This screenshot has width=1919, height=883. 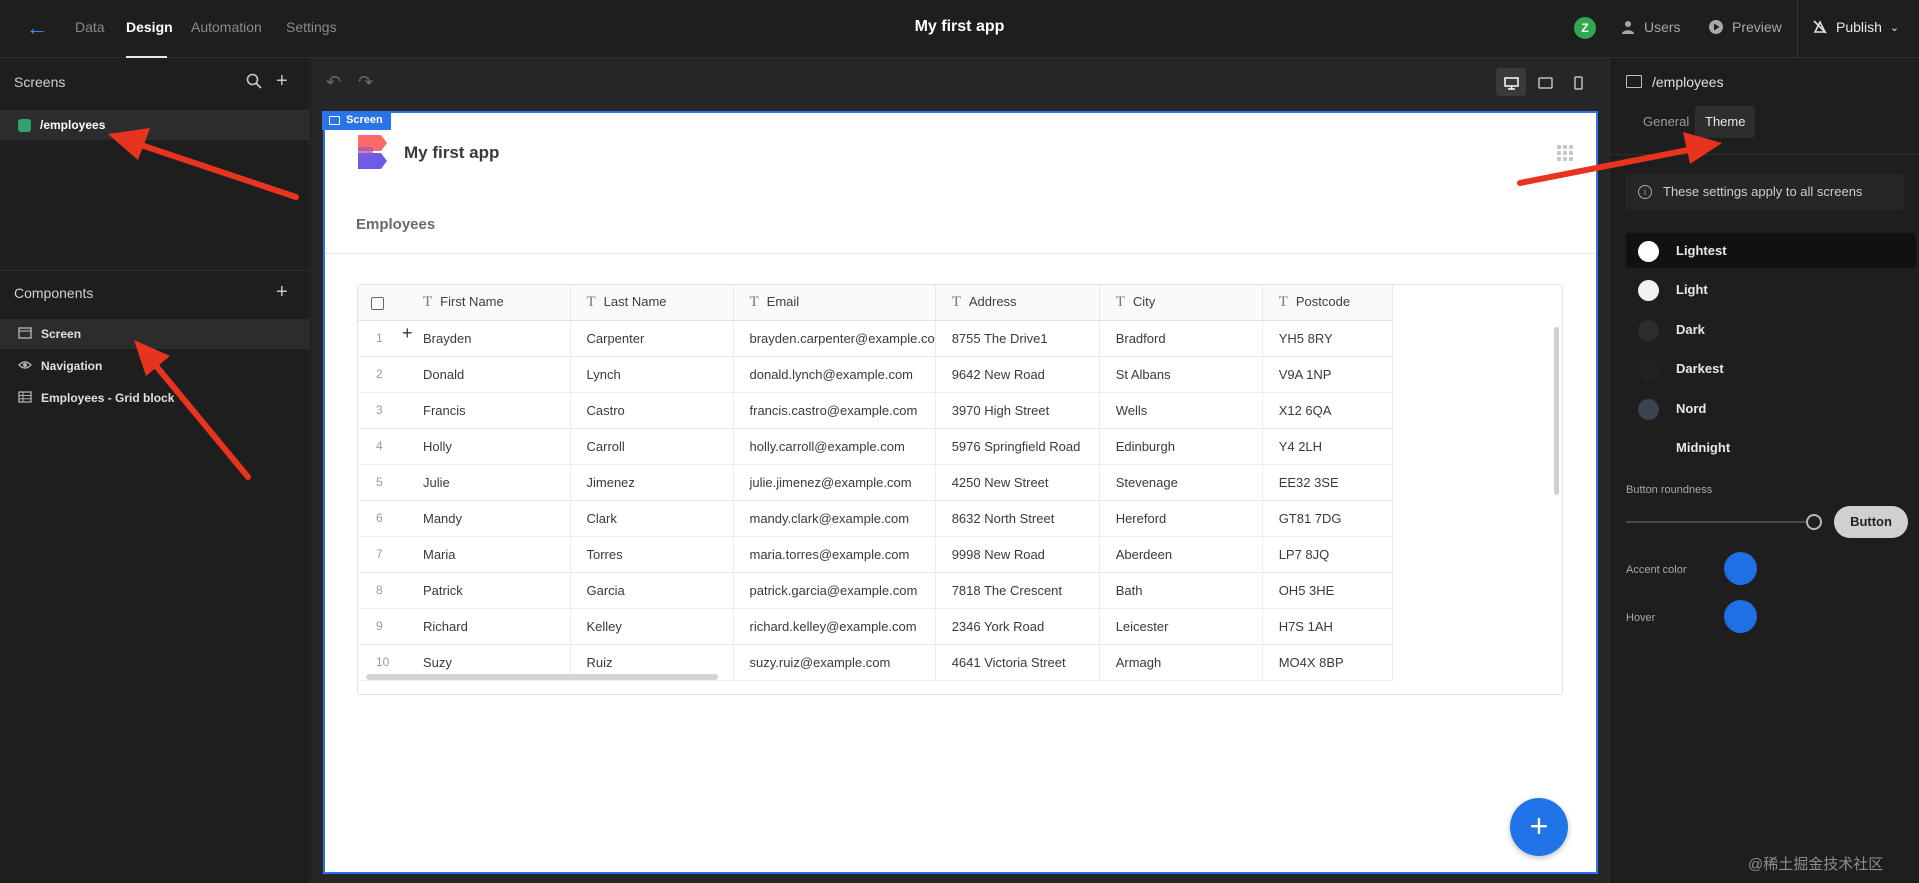 What do you see at coordinates (1740, 568) in the screenshot?
I see `accent-color-picker` at bounding box center [1740, 568].